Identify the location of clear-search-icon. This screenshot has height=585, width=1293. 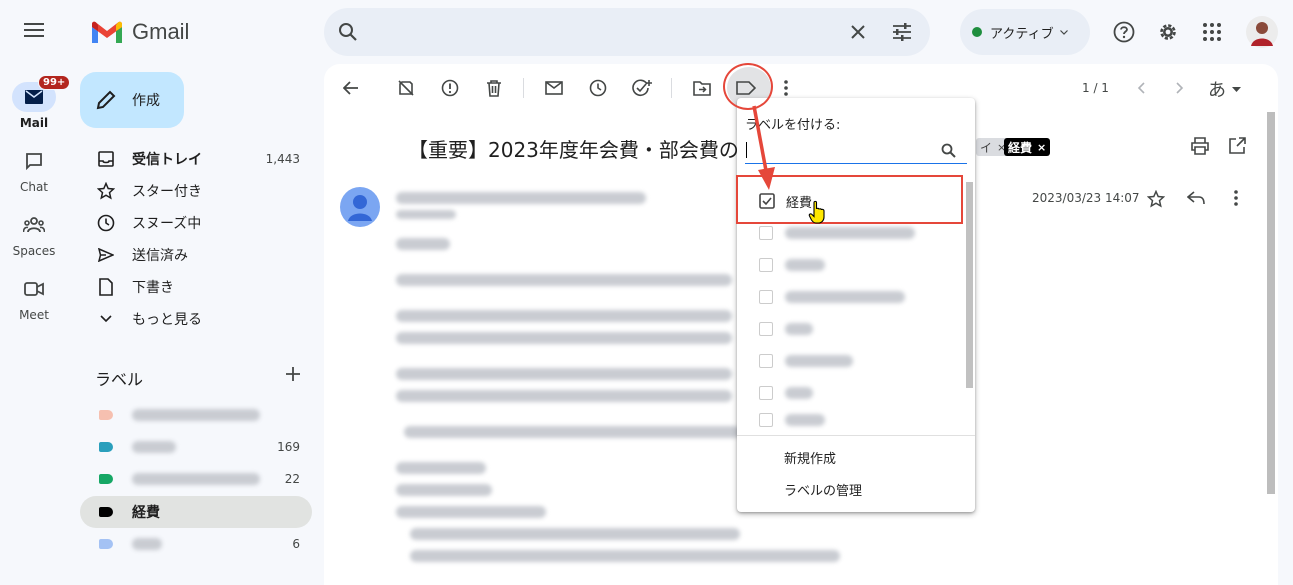
(858, 32).